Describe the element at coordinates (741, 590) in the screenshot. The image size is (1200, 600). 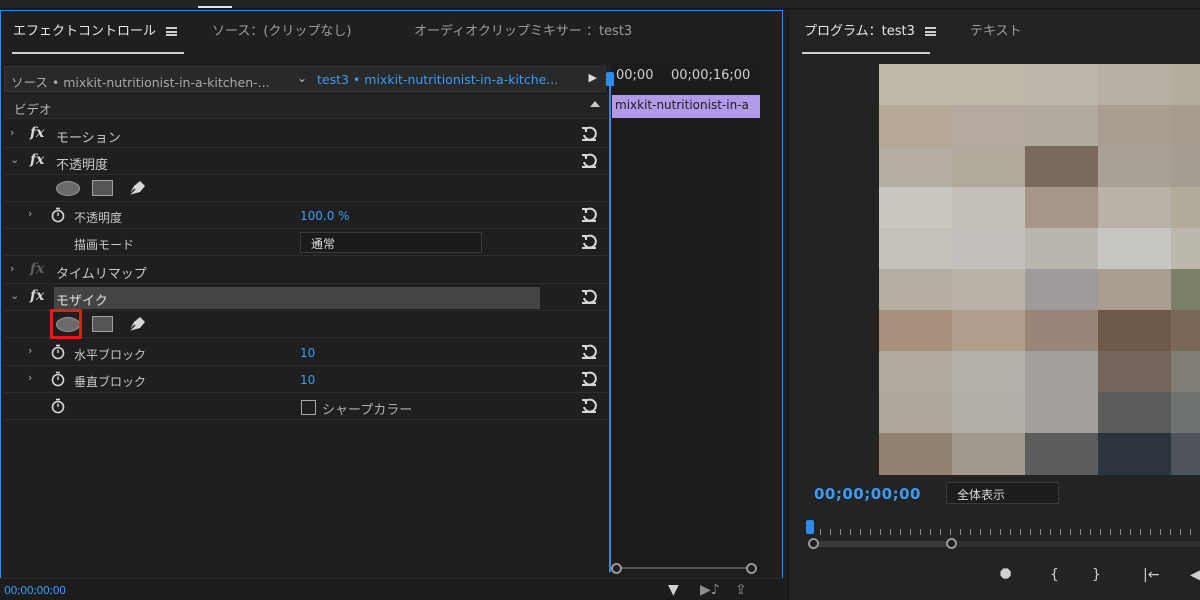
I see `export-icon: ⇪` at that location.